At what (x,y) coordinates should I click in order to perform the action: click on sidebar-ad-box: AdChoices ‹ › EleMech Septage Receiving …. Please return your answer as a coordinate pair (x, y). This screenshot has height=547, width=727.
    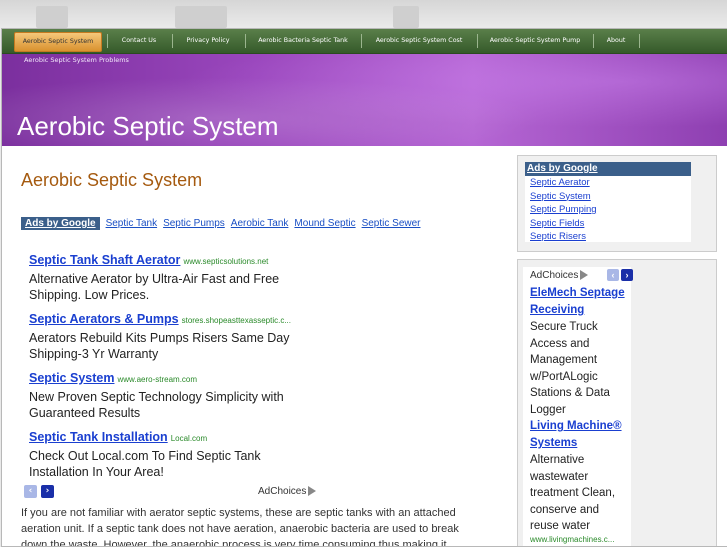
    Looking at the image, I should click on (617, 402).